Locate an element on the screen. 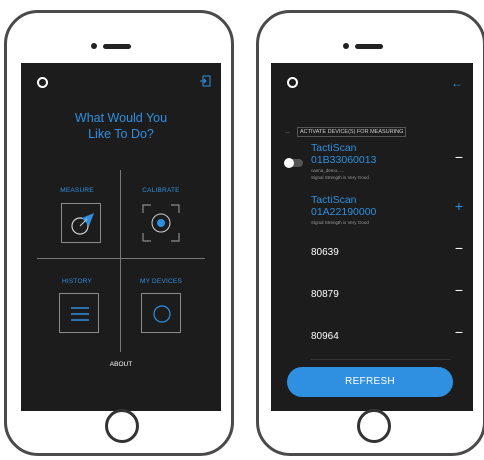  device-name: 80964 is located at coordinates (325, 337).